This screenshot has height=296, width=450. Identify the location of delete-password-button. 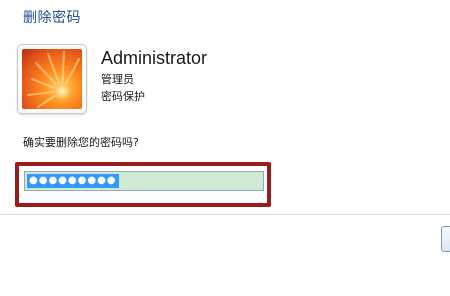
(445, 239).